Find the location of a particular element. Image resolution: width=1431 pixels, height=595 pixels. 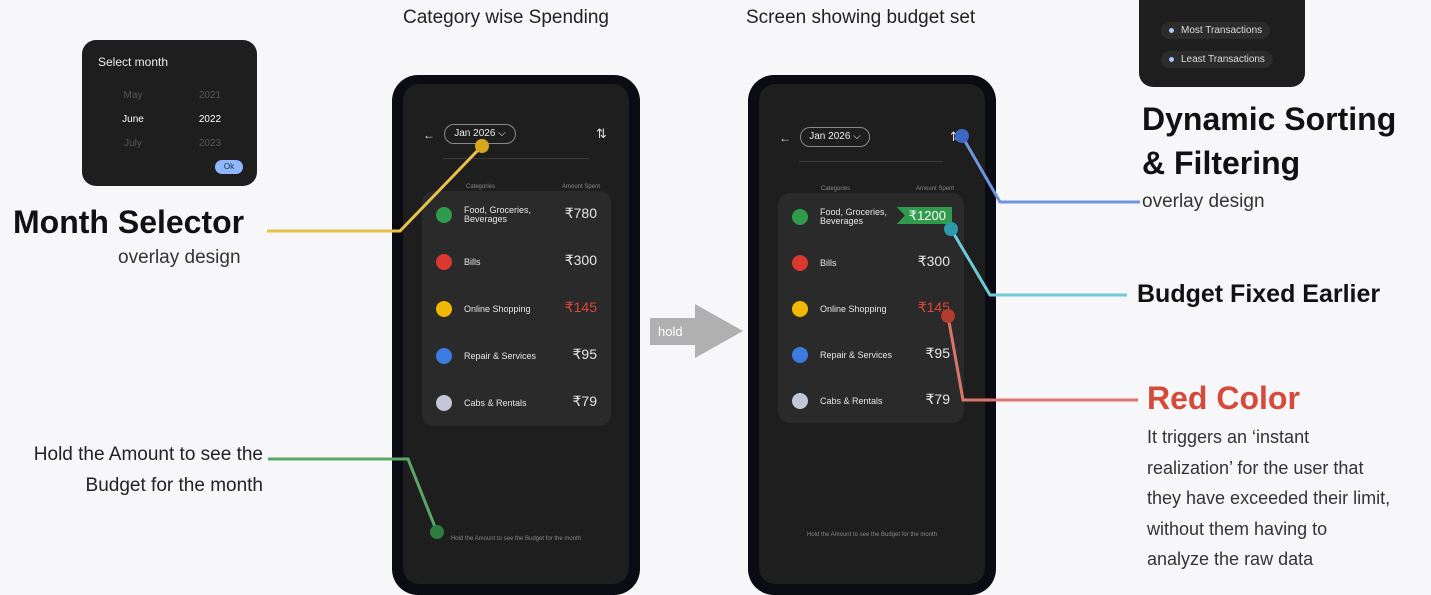

connector-dot-sort is located at coordinates (962, 136).